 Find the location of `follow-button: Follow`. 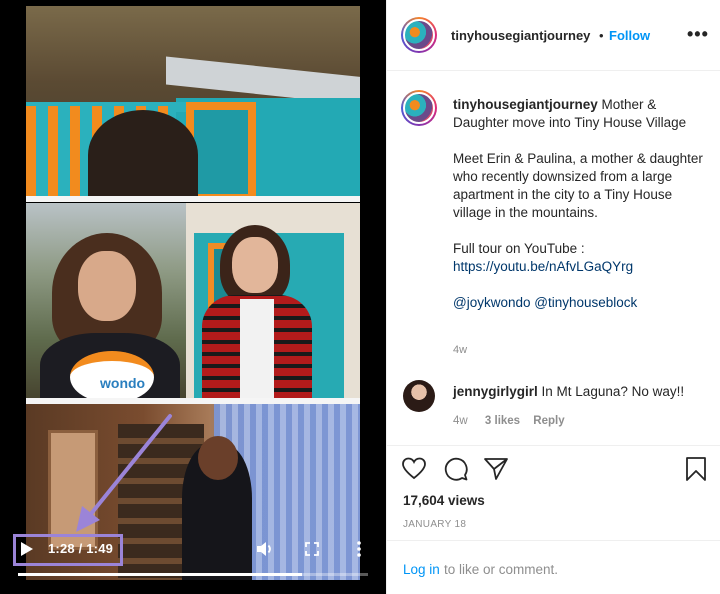

follow-button: Follow is located at coordinates (629, 35).